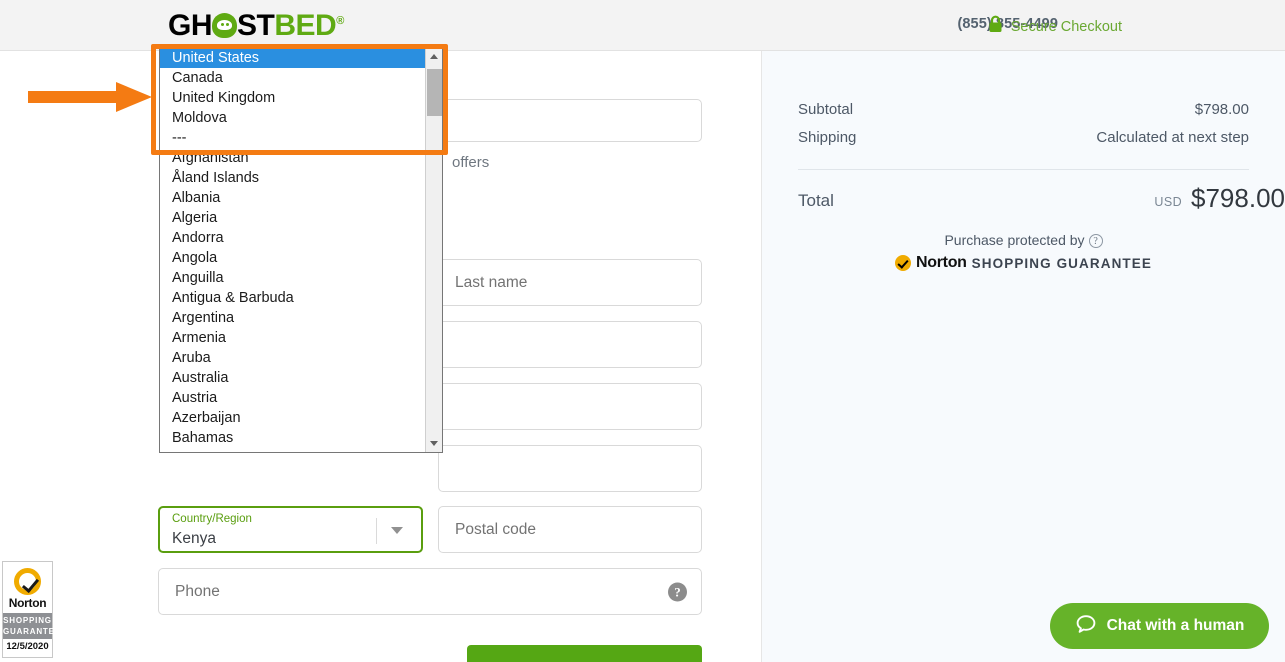 The height and width of the screenshot is (662, 1285). What do you see at coordinates (292, 78) in the screenshot?
I see `dropdown-option: Canada` at bounding box center [292, 78].